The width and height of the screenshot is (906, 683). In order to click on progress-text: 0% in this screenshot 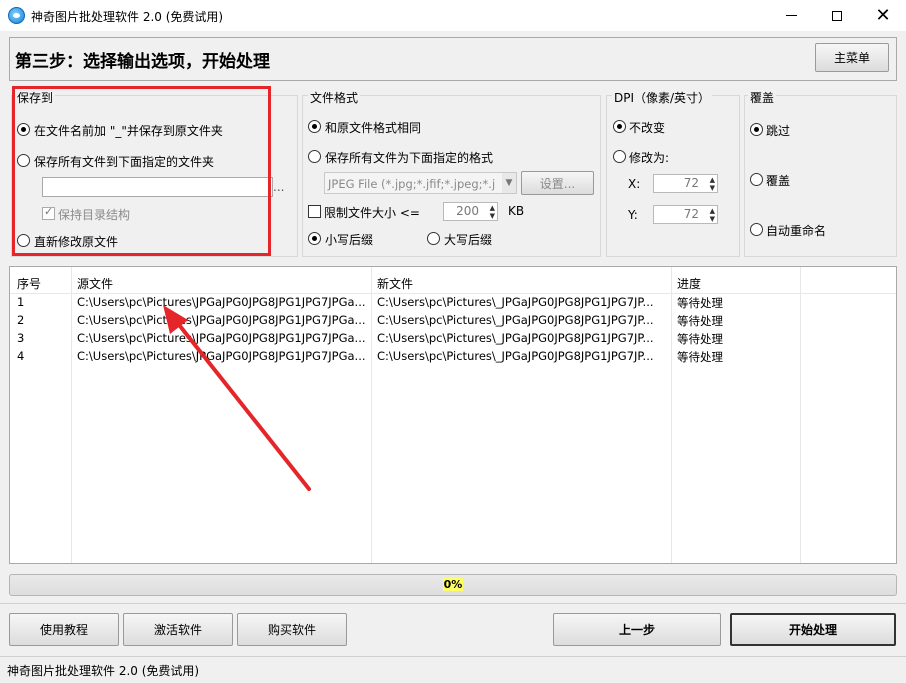, I will do `click(453, 584)`.